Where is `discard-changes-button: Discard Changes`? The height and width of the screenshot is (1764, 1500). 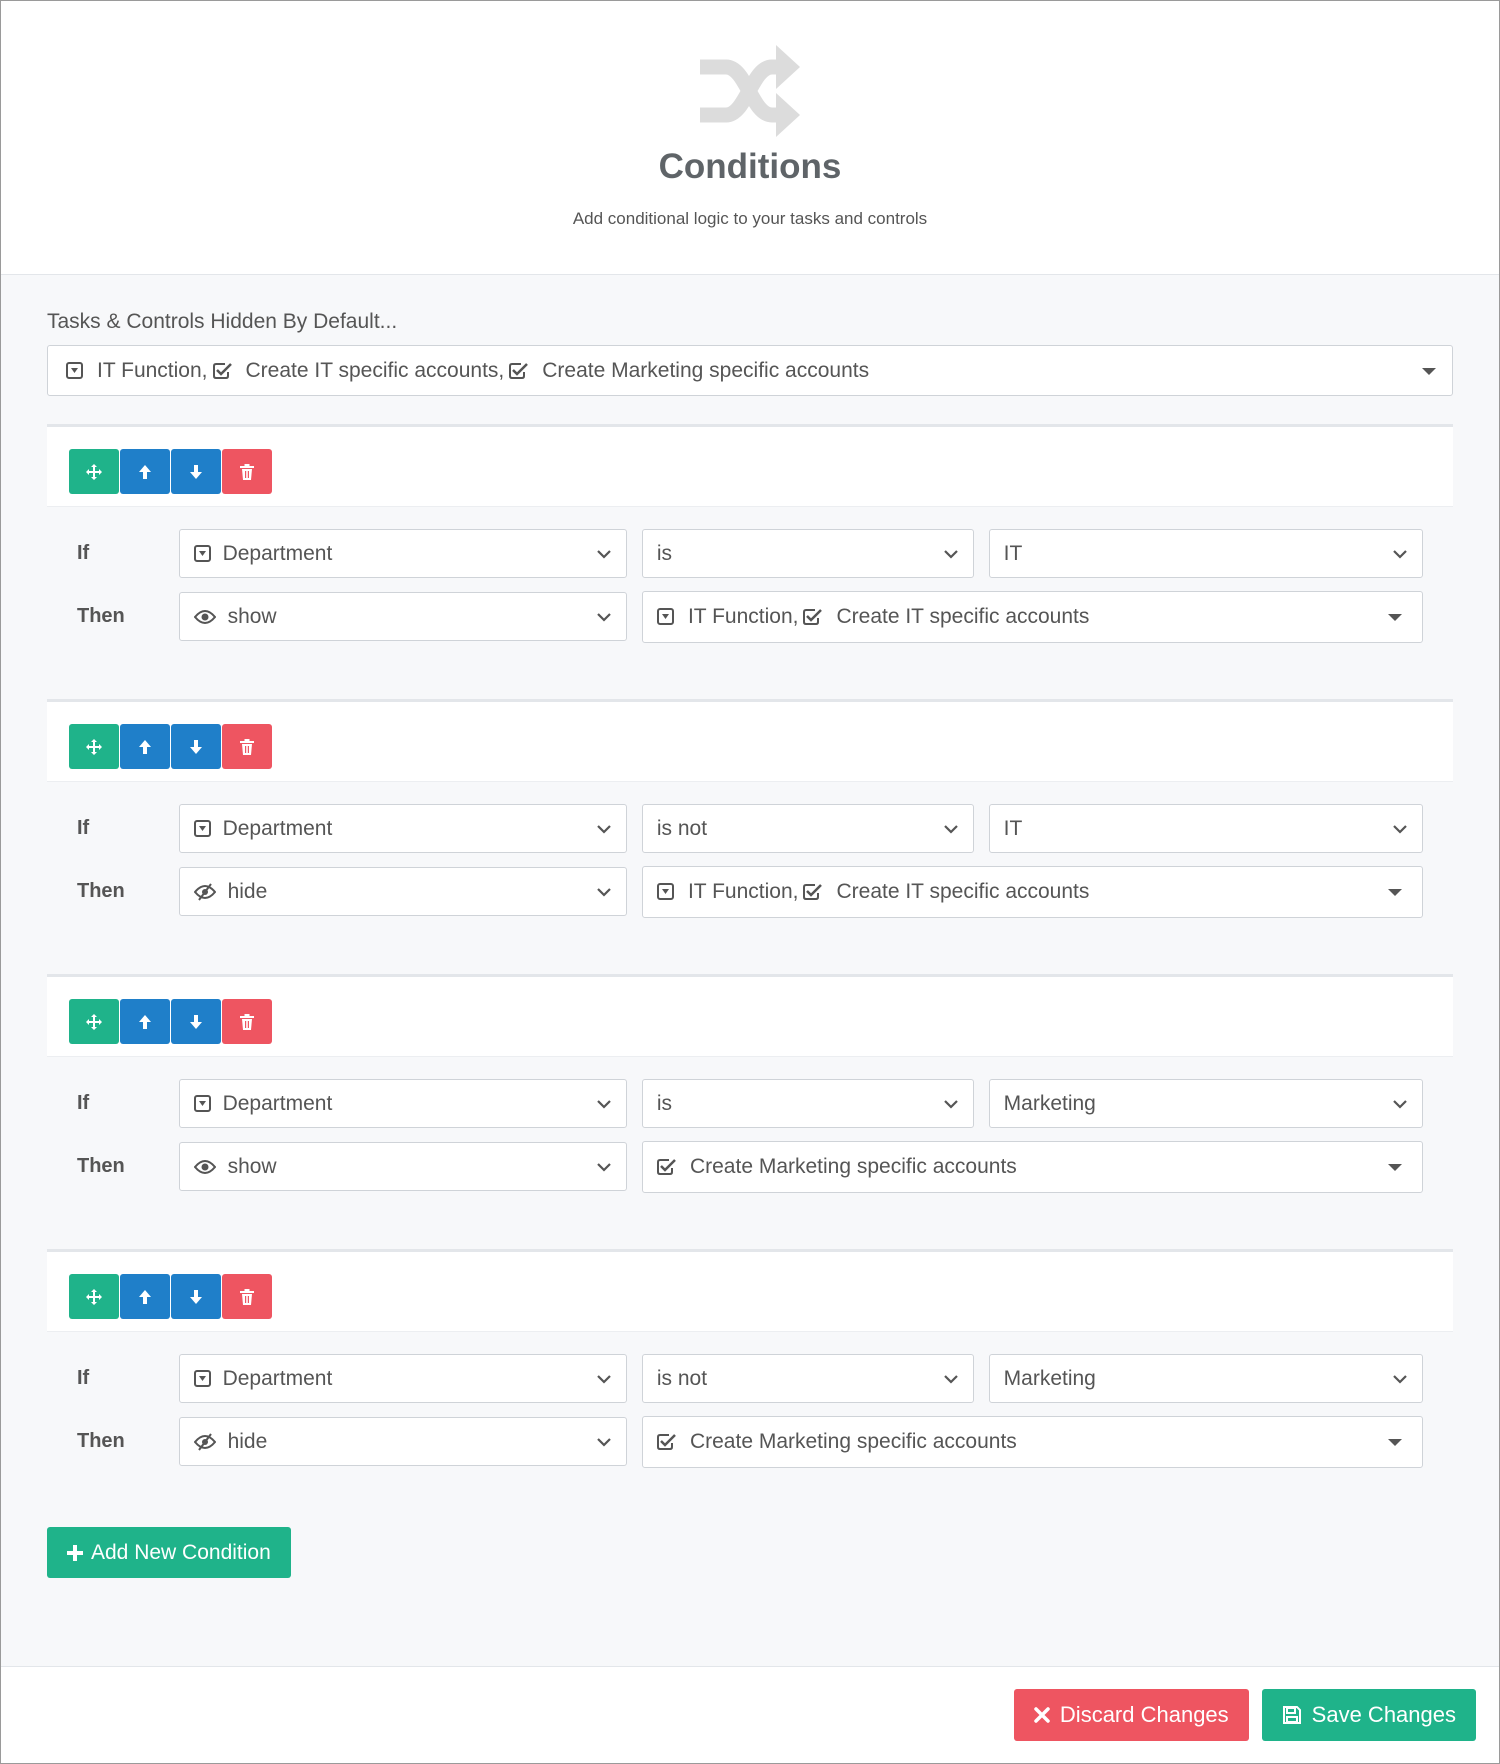 discard-changes-button: Discard Changes is located at coordinates (1131, 1715).